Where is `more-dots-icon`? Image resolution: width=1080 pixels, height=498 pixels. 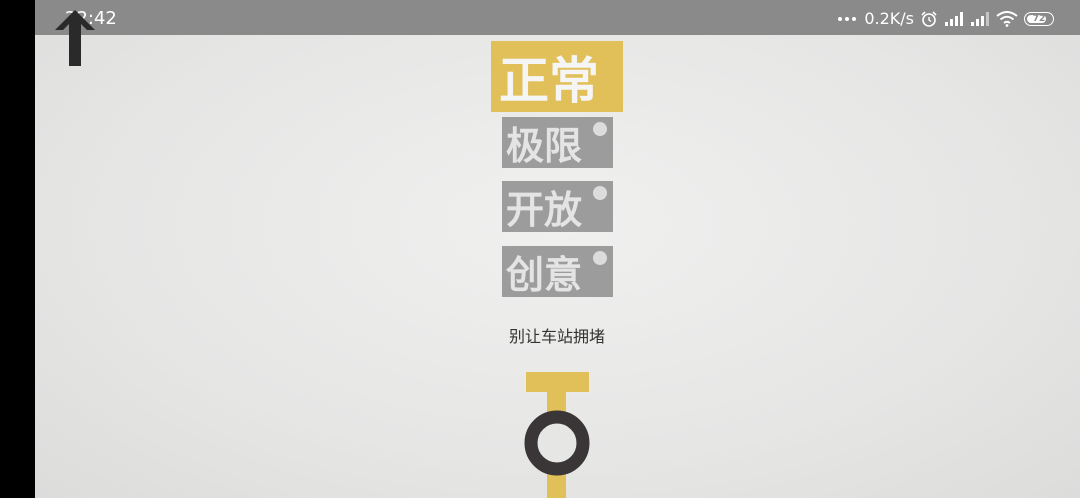 more-dots-icon is located at coordinates (847, 19).